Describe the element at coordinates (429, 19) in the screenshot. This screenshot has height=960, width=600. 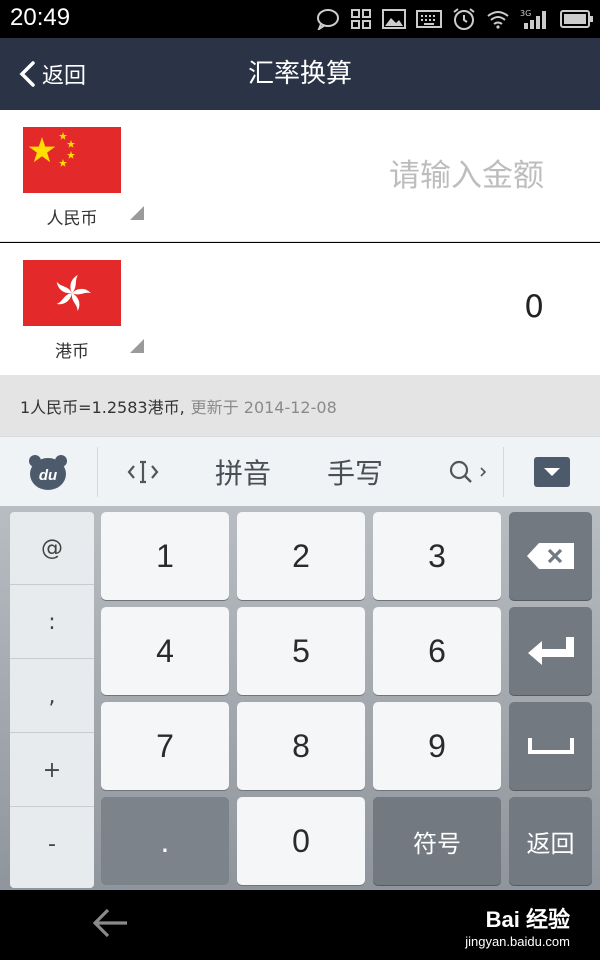
I see `keyboard-icon` at that location.